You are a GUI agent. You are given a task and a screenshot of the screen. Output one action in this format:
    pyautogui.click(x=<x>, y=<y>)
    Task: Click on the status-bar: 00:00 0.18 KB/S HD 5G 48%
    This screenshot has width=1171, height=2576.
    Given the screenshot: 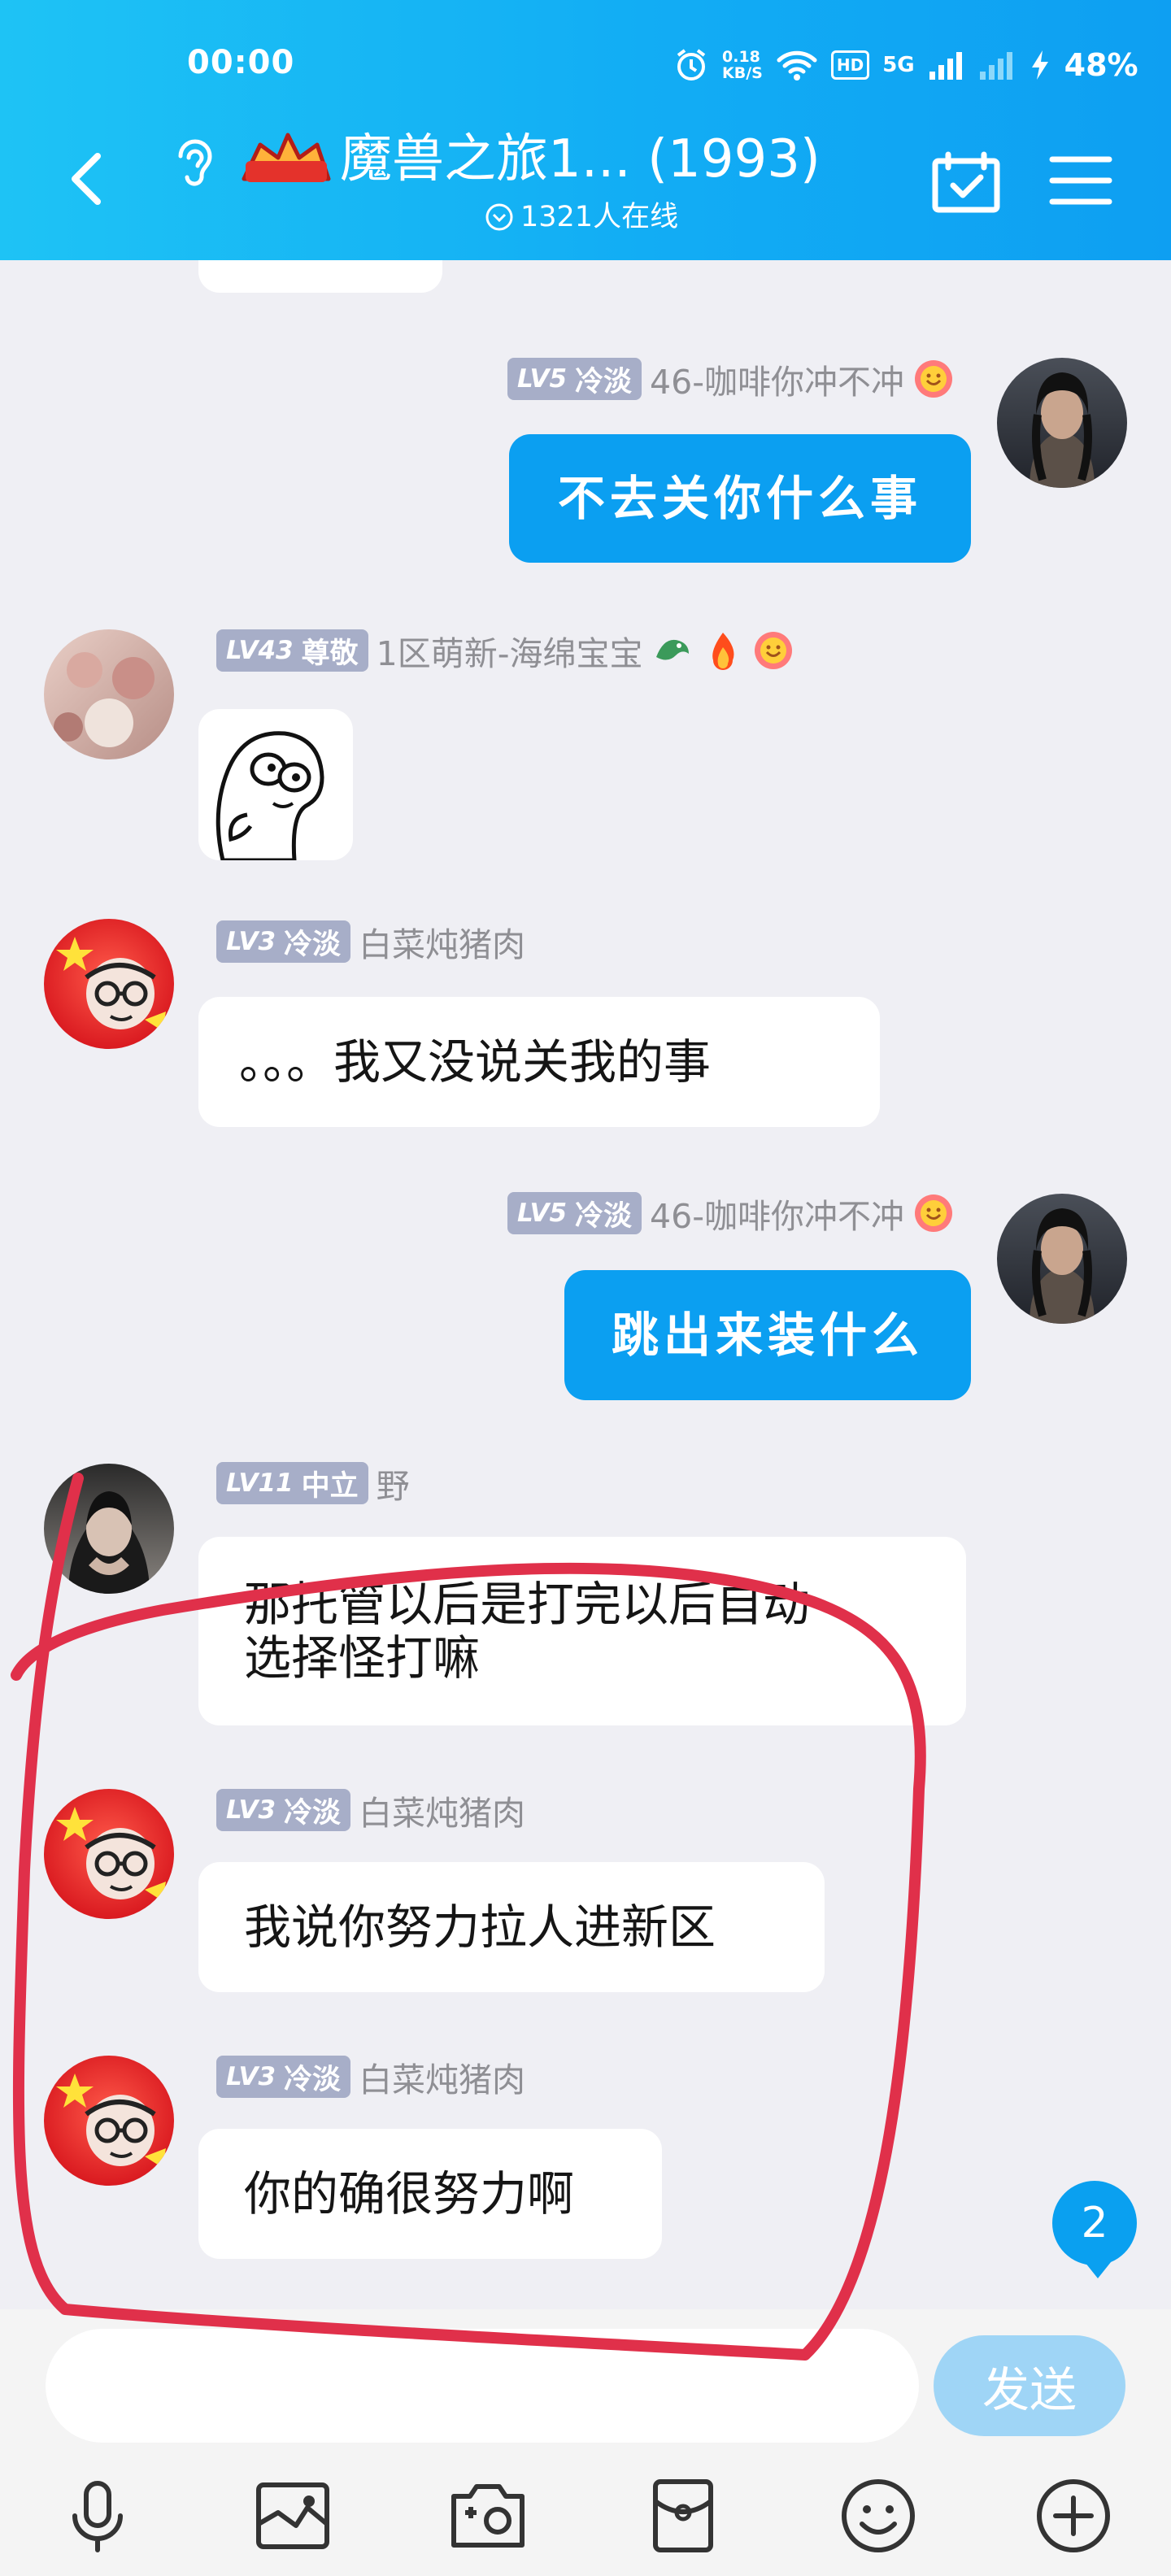 What is the action you would take?
    pyautogui.click(x=585, y=61)
    